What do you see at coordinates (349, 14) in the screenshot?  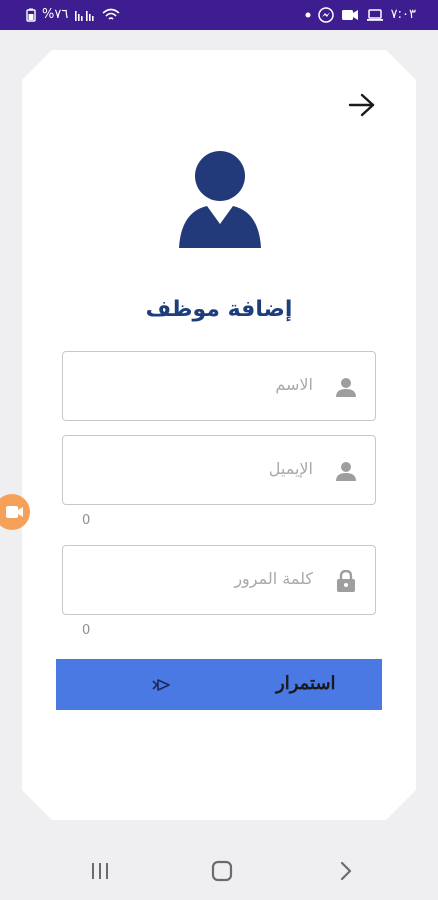 I see `video-record-icon` at bounding box center [349, 14].